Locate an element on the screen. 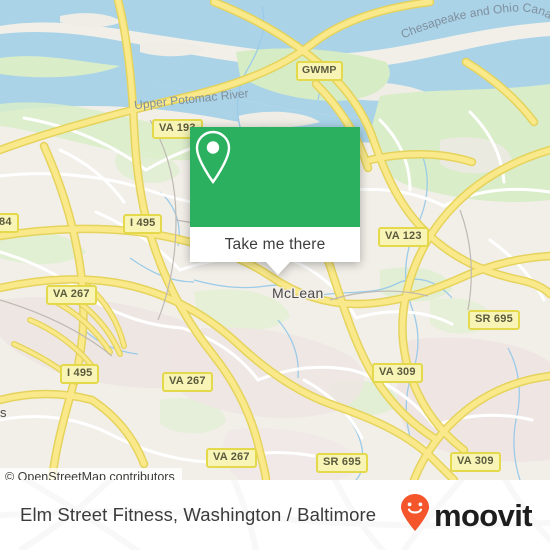 The width and height of the screenshot is (550, 550). moovit-pin-smile-icon is located at coordinates (415, 515).